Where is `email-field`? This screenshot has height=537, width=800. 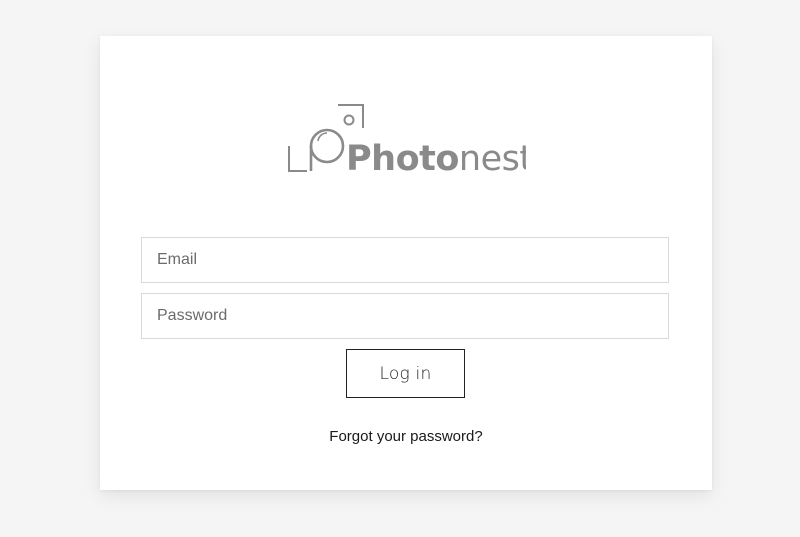 email-field is located at coordinates (405, 260).